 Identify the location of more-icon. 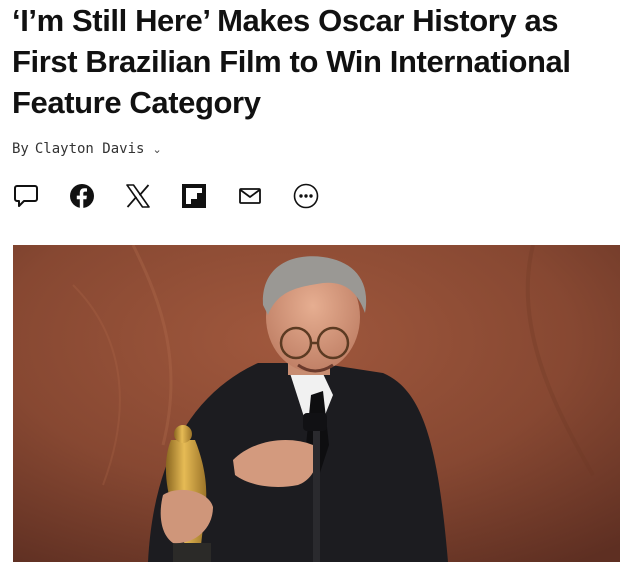
(306, 196).